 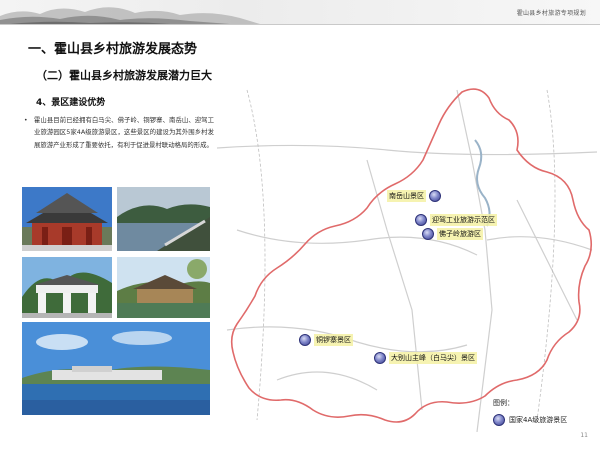 I want to click on poi-foziling: 佛子岭旅游区, so click(x=452, y=234).